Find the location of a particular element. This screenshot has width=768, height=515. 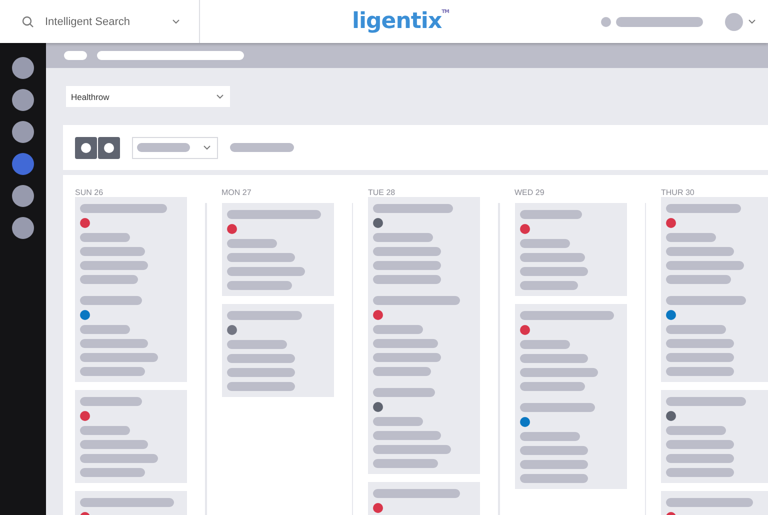

day-header: WED 29 is located at coordinates (530, 193).